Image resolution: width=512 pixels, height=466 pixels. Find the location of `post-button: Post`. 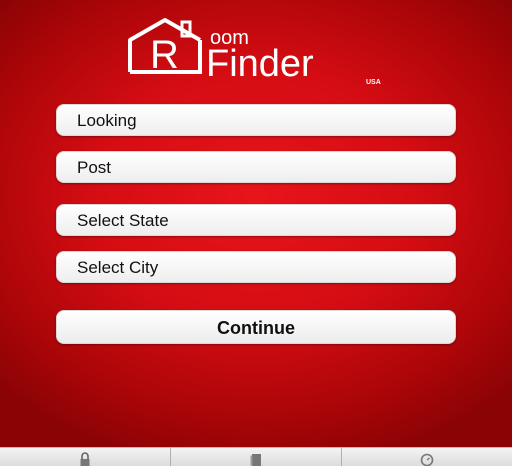

post-button: Post is located at coordinates (256, 167).